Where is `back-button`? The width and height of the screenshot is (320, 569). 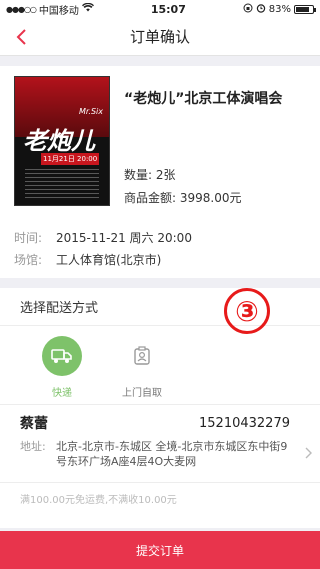 back-button is located at coordinates (21, 37).